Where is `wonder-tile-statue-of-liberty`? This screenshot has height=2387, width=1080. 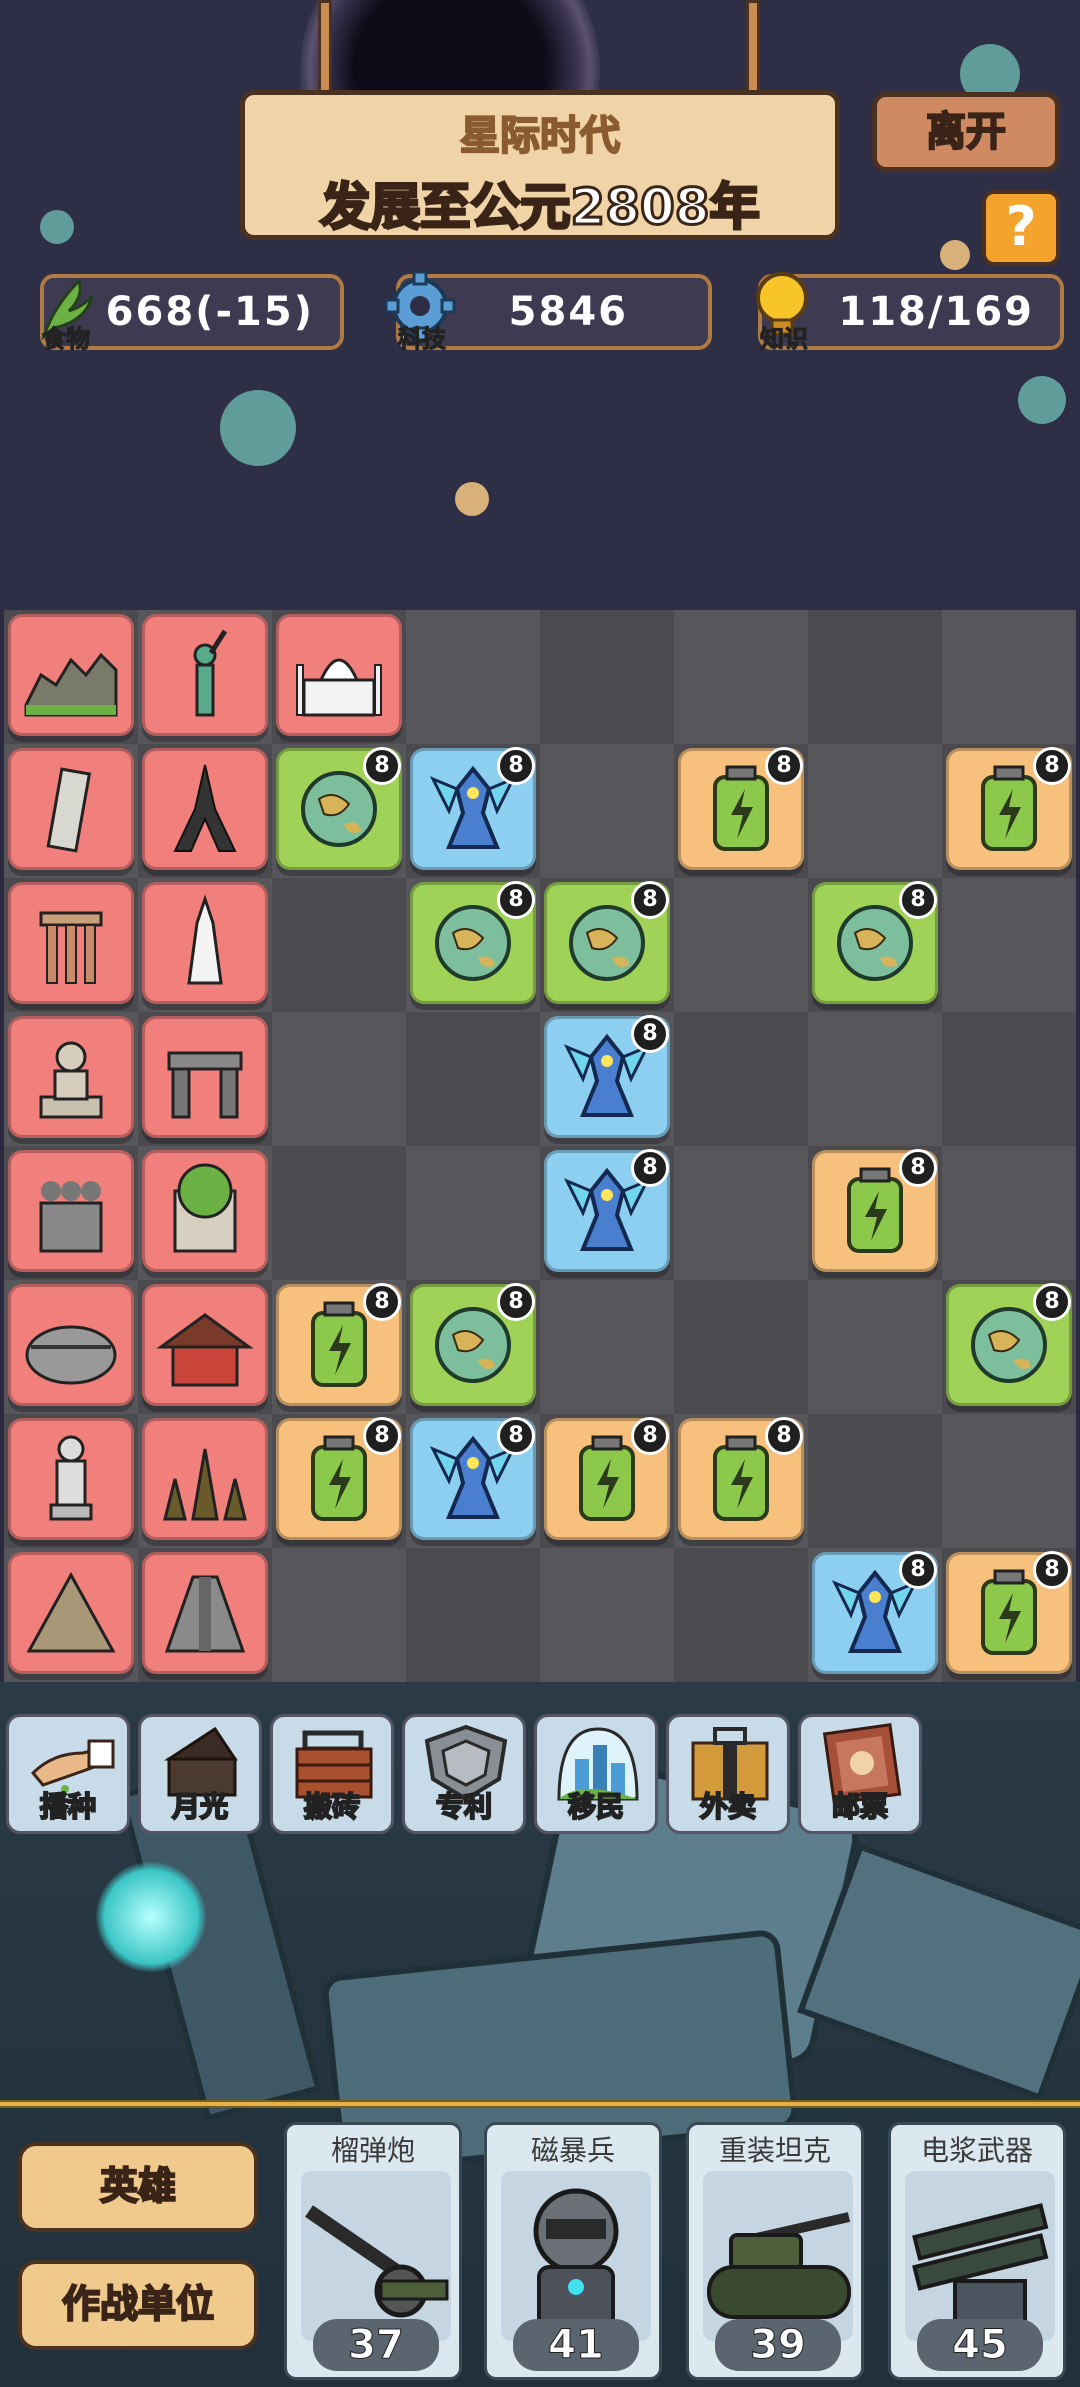 wonder-tile-statue-of-liberty is located at coordinates (205, 675).